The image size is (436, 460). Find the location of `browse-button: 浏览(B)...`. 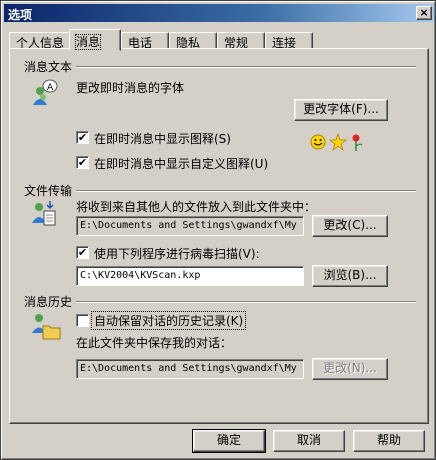

browse-button: 浏览(B)... is located at coordinates (350, 276).